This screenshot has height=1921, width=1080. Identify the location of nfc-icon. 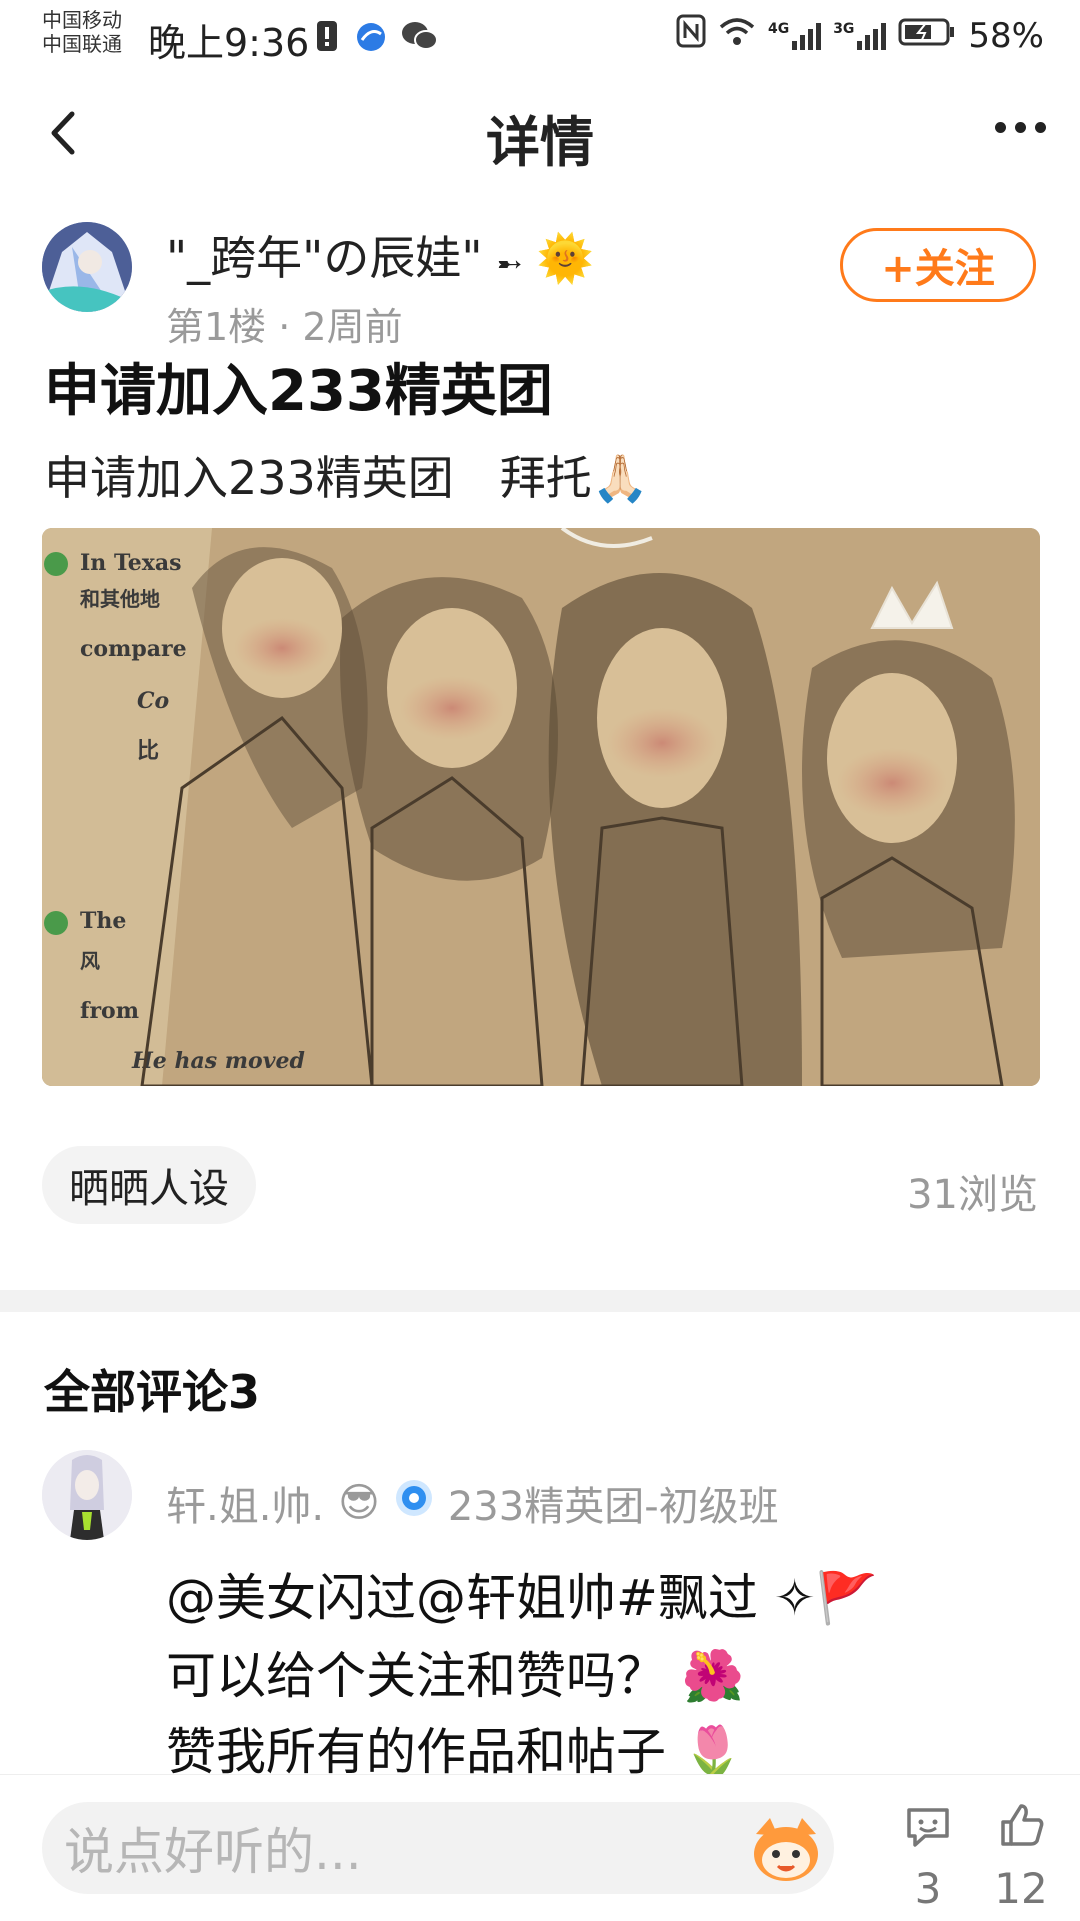
(691, 35).